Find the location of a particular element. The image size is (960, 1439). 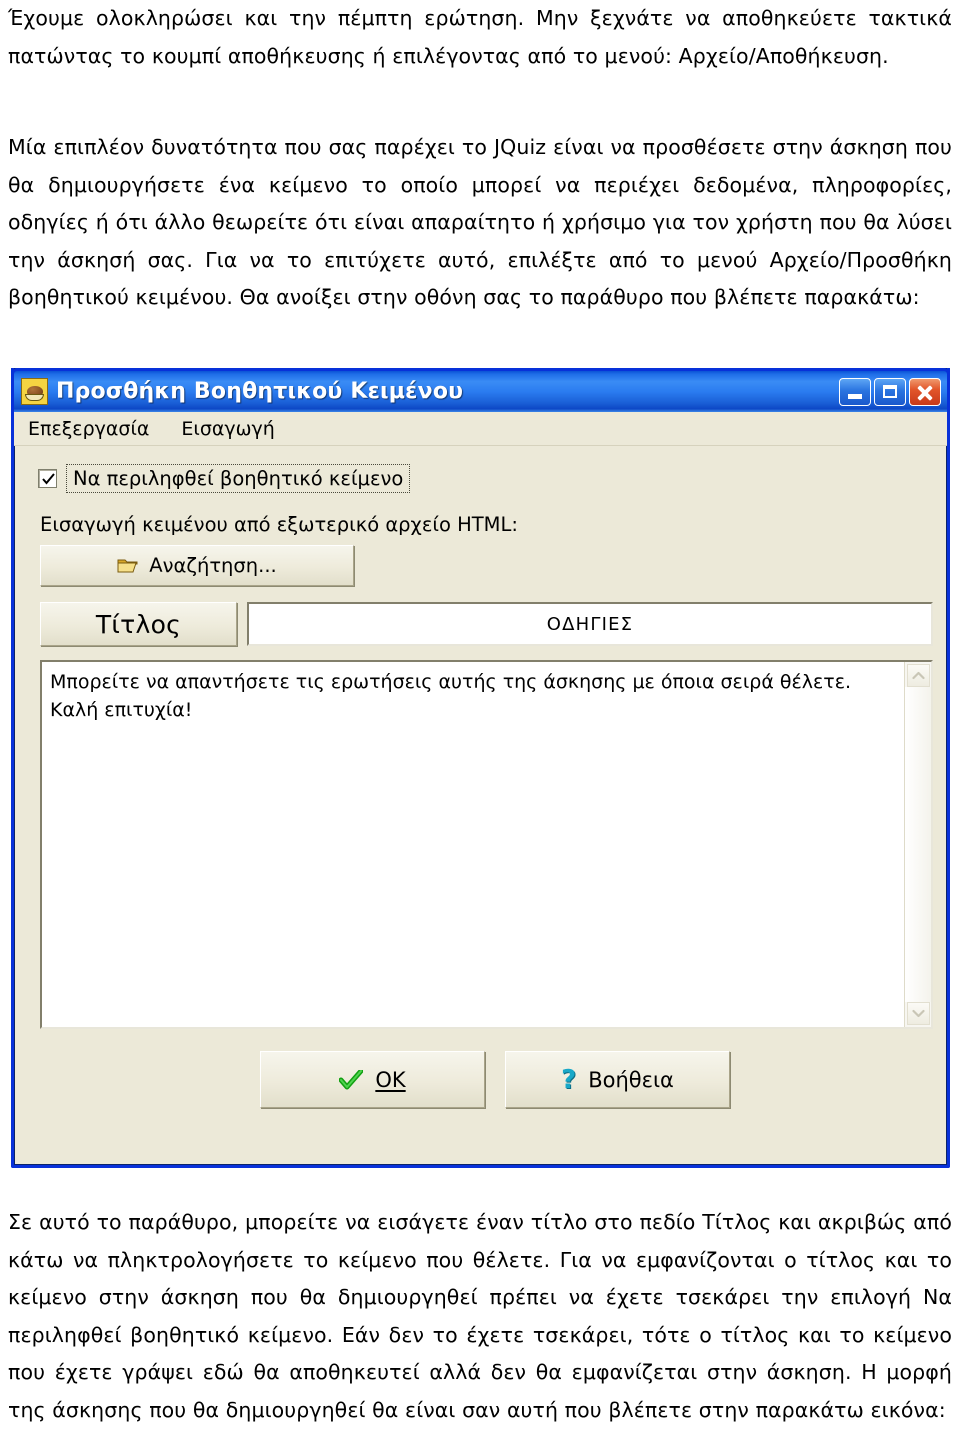

ok-button-label: OK is located at coordinates (390, 1079).